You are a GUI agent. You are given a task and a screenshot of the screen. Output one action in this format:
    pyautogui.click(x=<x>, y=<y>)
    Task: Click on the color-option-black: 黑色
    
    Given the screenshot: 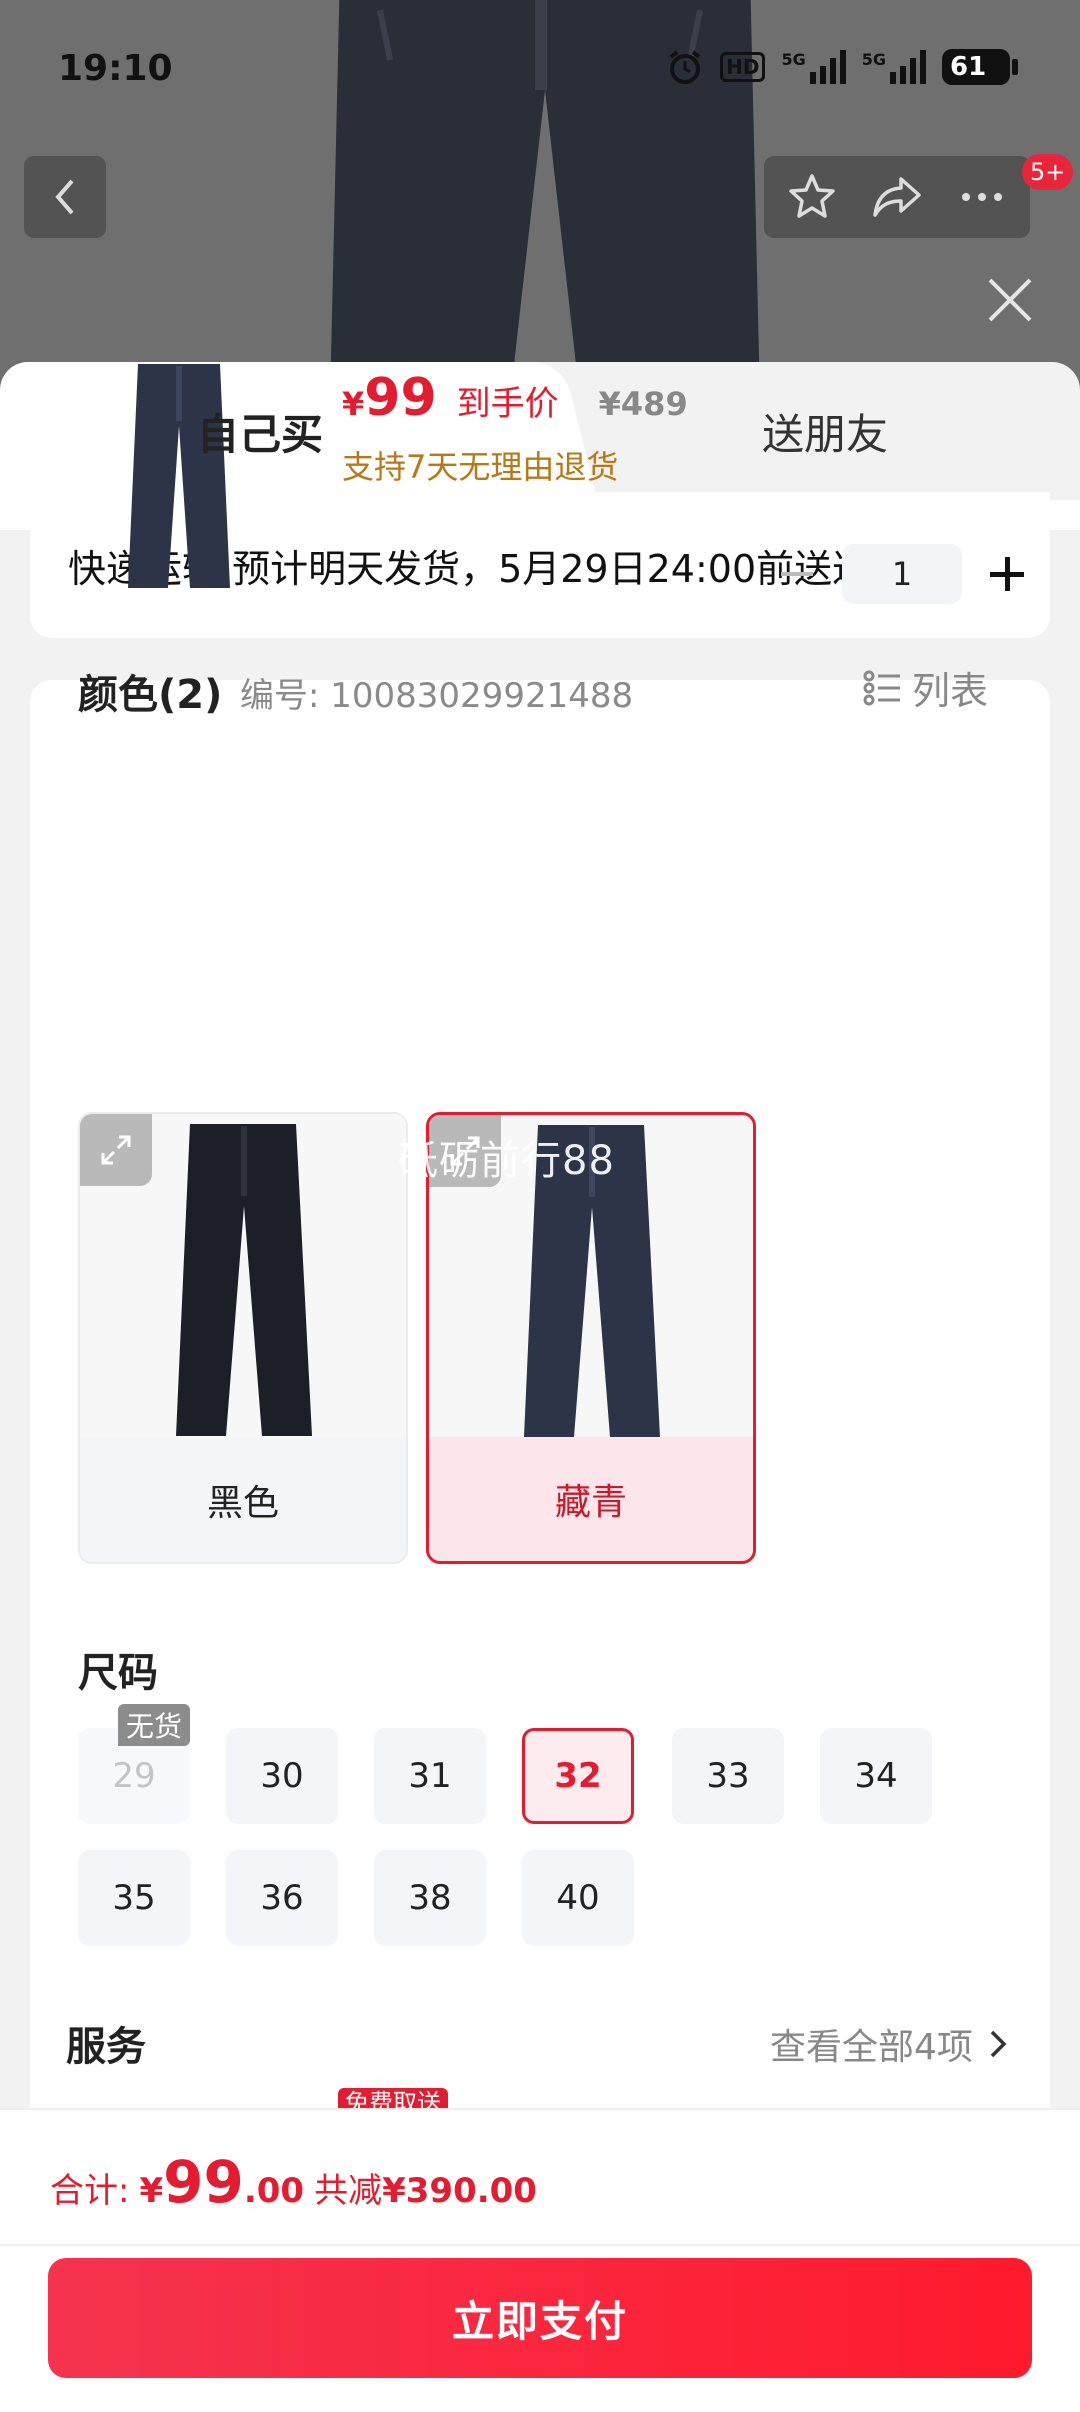 What is the action you would take?
    pyautogui.click(x=243, y=1338)
    